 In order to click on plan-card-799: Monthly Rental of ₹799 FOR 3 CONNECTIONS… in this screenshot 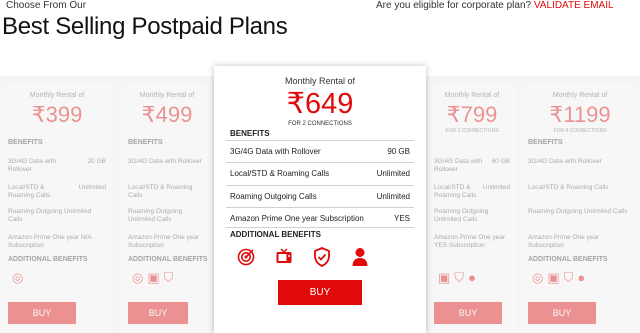, I will do `click(472, 208)`.